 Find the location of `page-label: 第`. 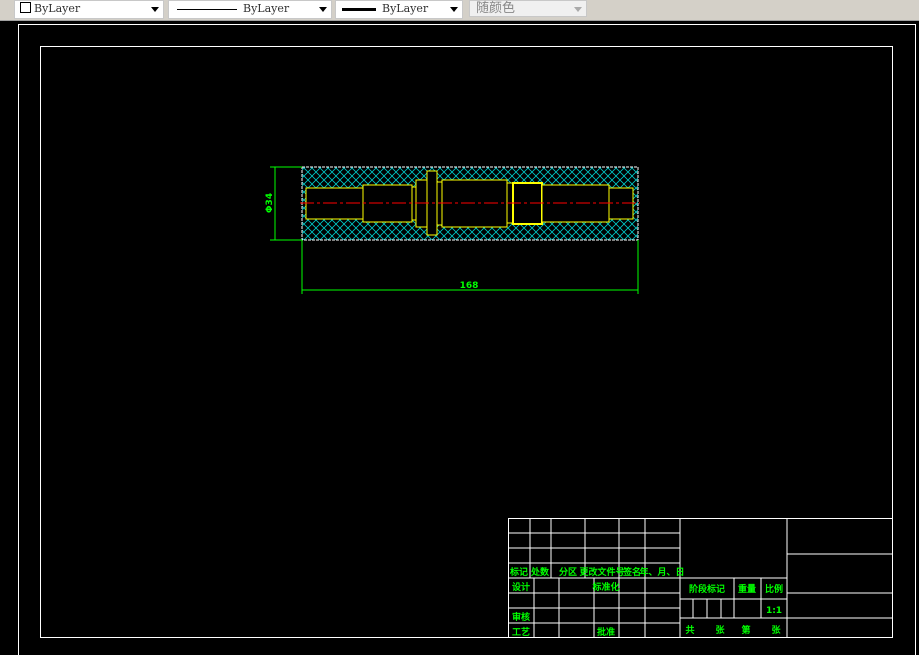

page-label: 第 is located at coordinates (745, 630).